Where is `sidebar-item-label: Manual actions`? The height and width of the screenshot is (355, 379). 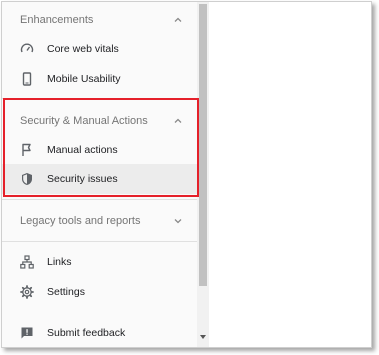
sidebar-item-label: Manual actions is located at coordinates (82, 150).